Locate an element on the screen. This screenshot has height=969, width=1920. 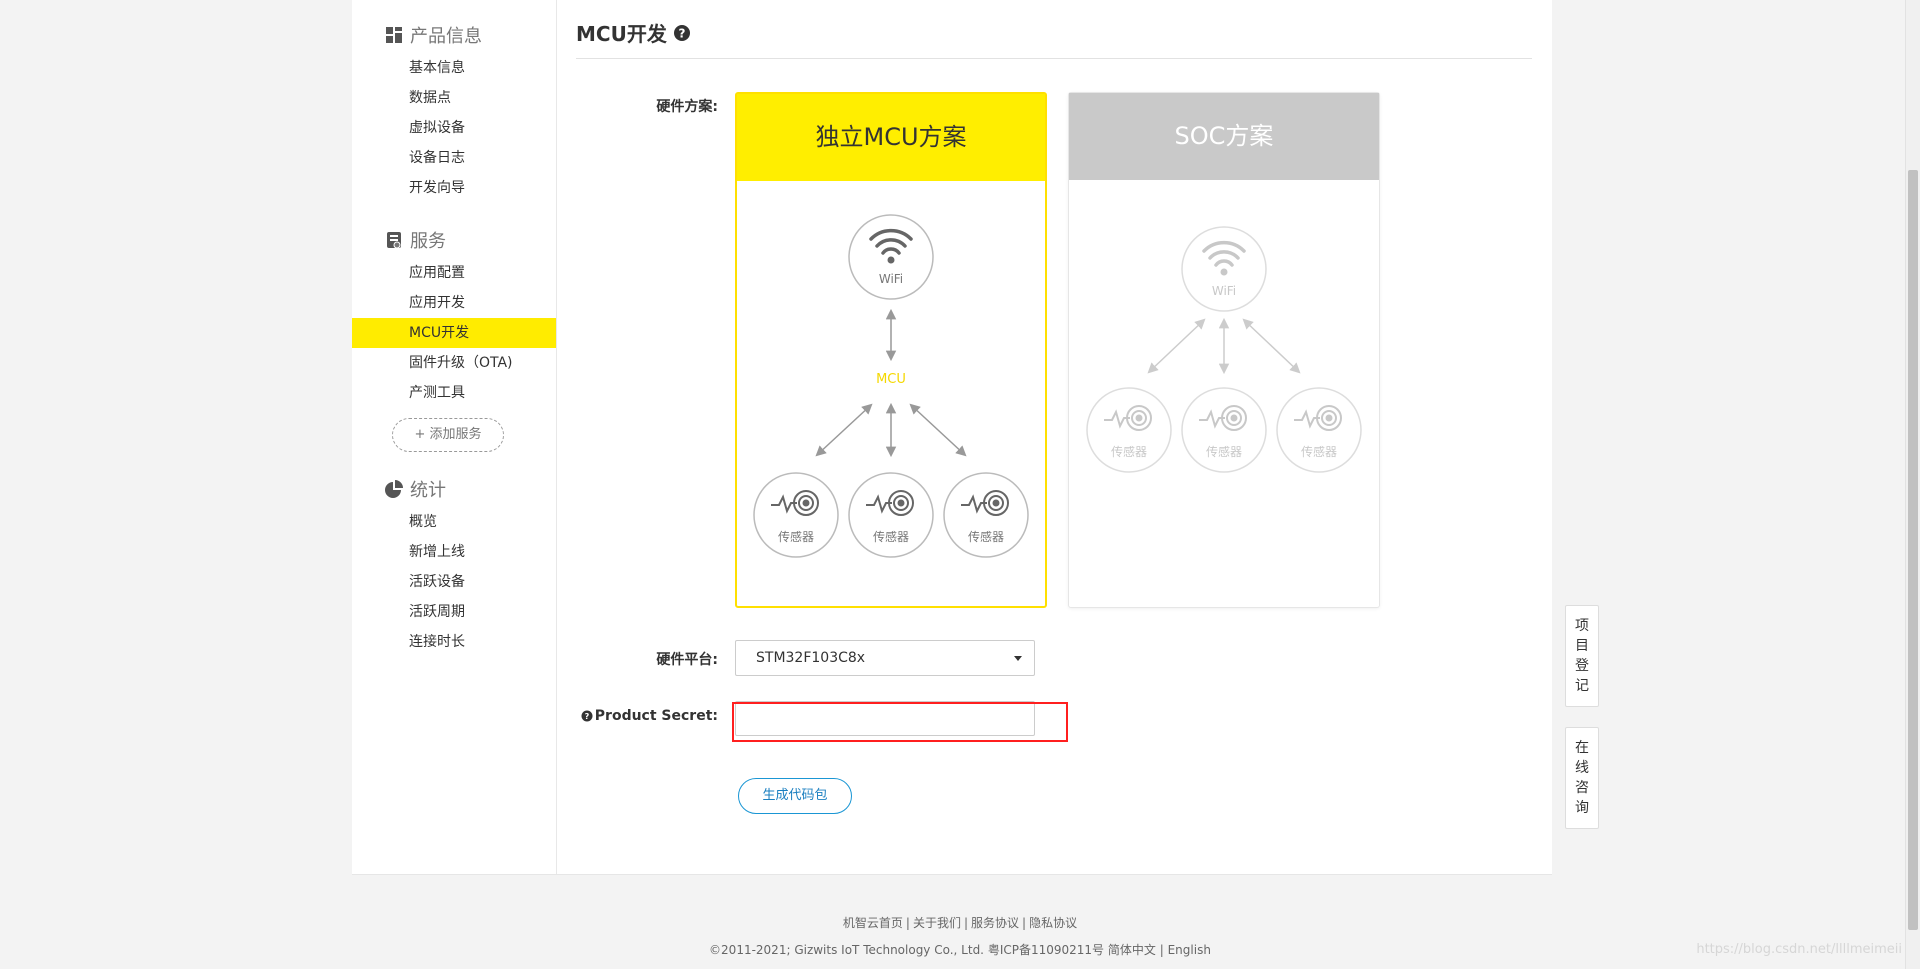
product-secret-label: ? Product Secret: is located at coordinates (638, 716).